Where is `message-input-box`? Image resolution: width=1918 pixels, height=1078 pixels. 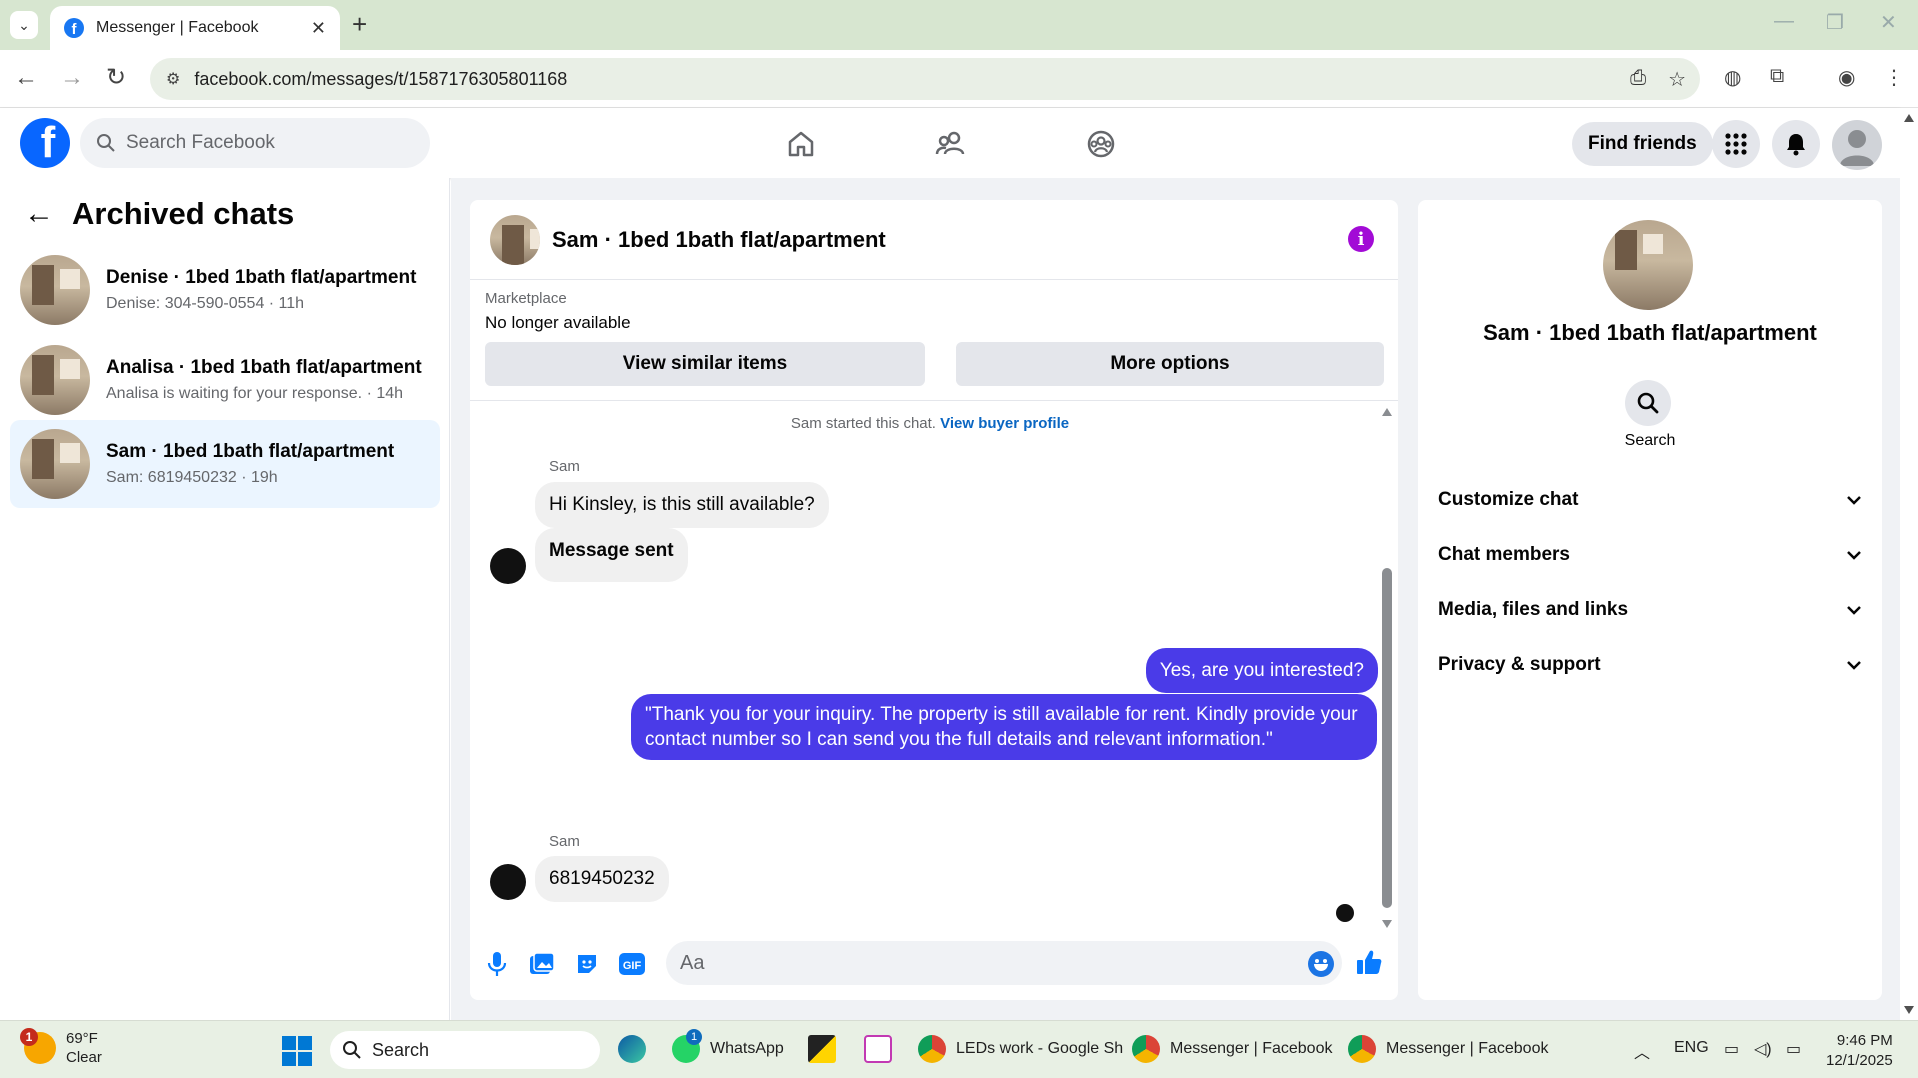 message-input-box is located at coordinates (1004, 963).